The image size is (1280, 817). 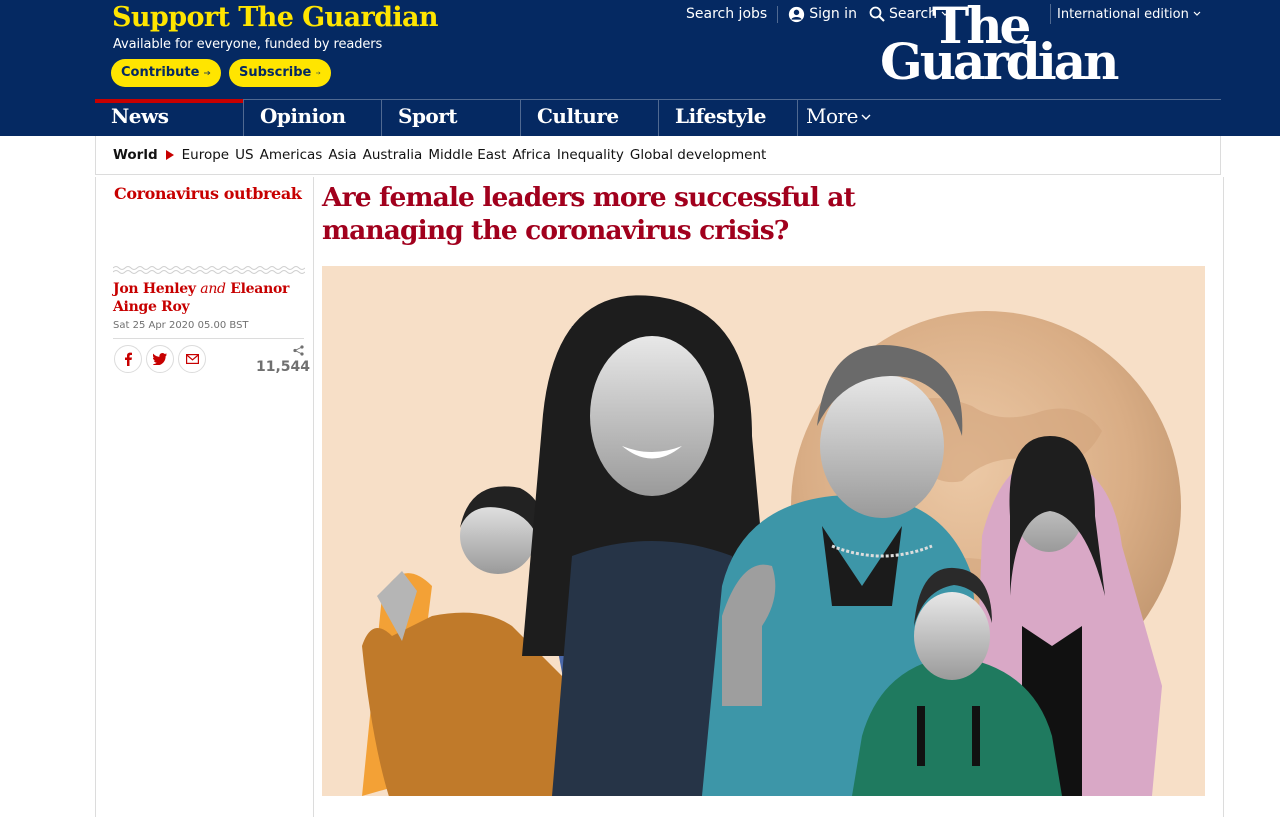 I want to click on search-jobs-label: Search jobs, so click(x=727, y=14).